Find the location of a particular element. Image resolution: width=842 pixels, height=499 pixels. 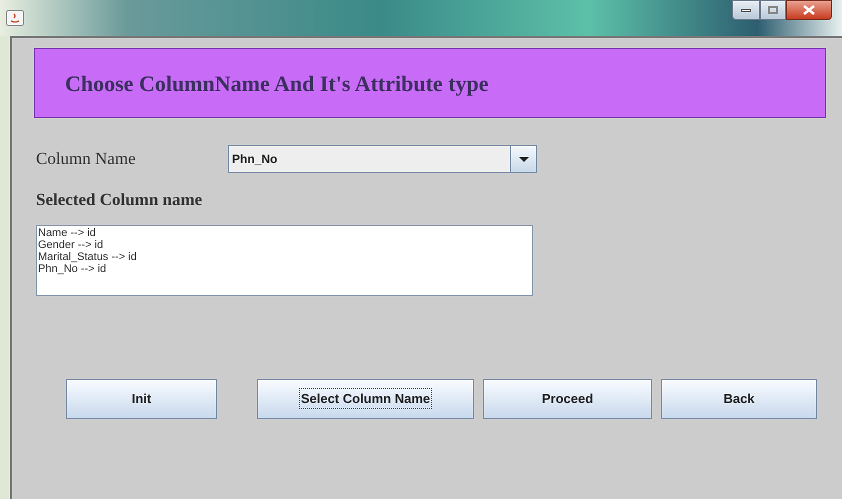

column-name-dropdown: Phn_No is located at coordinates (382, 159).